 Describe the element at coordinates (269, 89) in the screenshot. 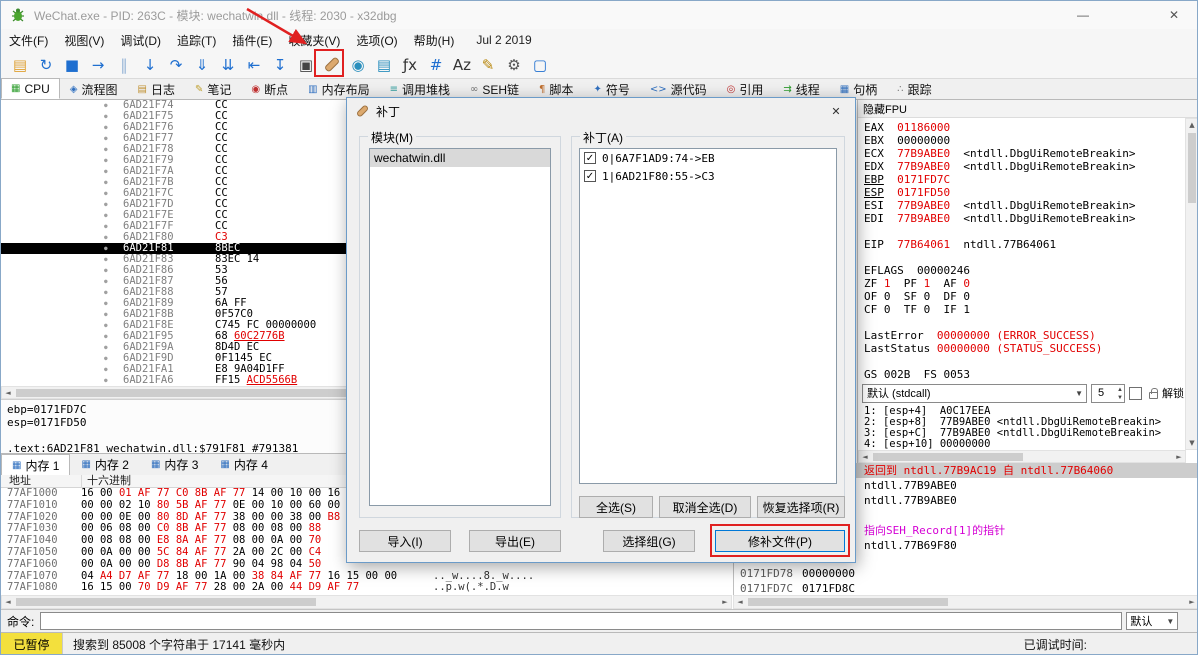

I see `tab-breakpoints: ◉ 断点` at that location.